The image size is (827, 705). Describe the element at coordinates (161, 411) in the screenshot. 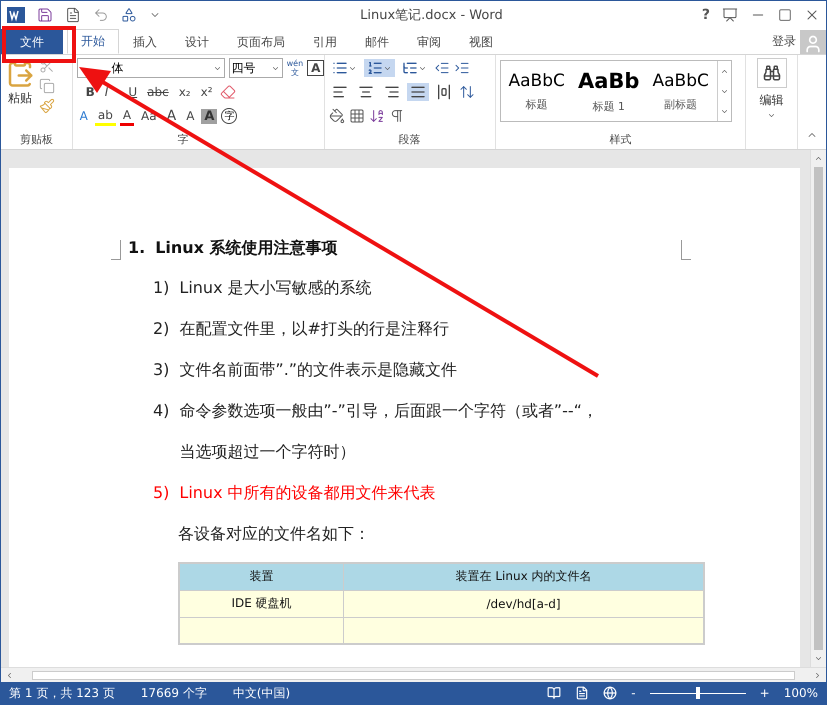

I see `list-number: 4)` at that location.